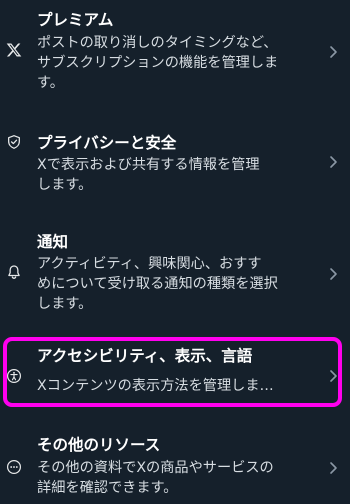  I want to click on shield-icon, so click(14, 142).